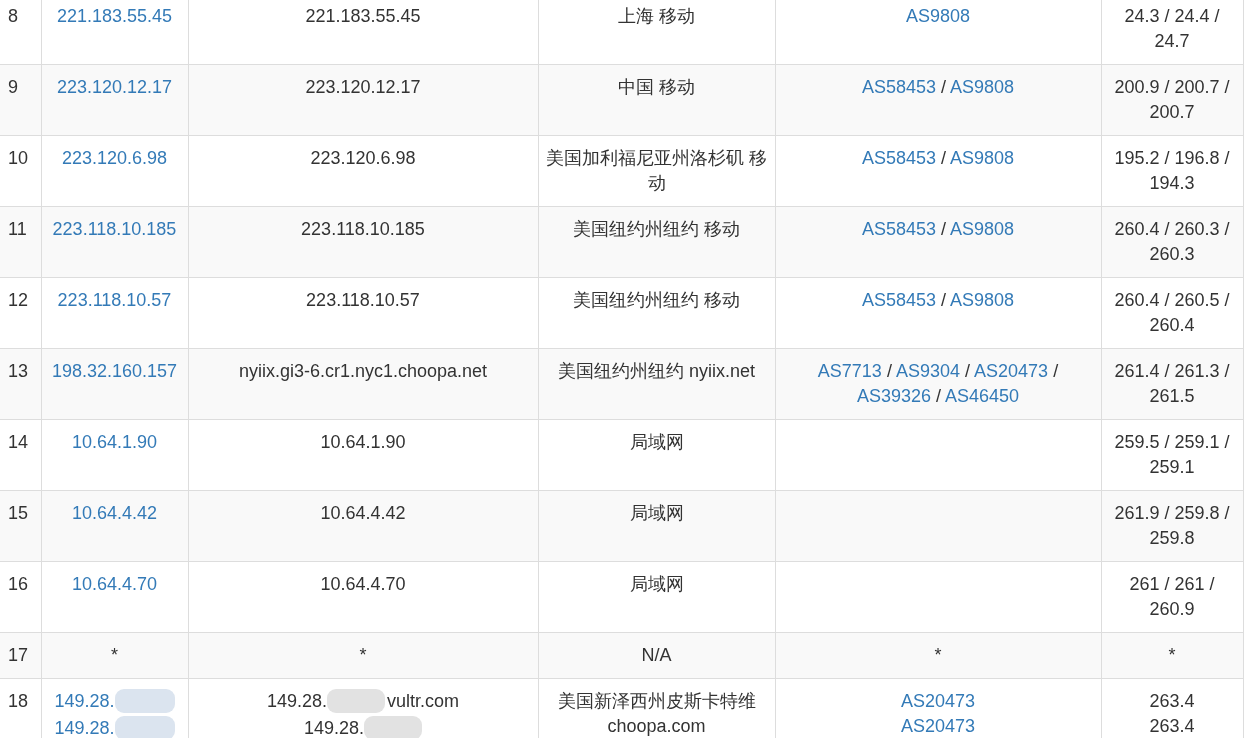  I want to click on hop-number: 10, so click(18, 158).